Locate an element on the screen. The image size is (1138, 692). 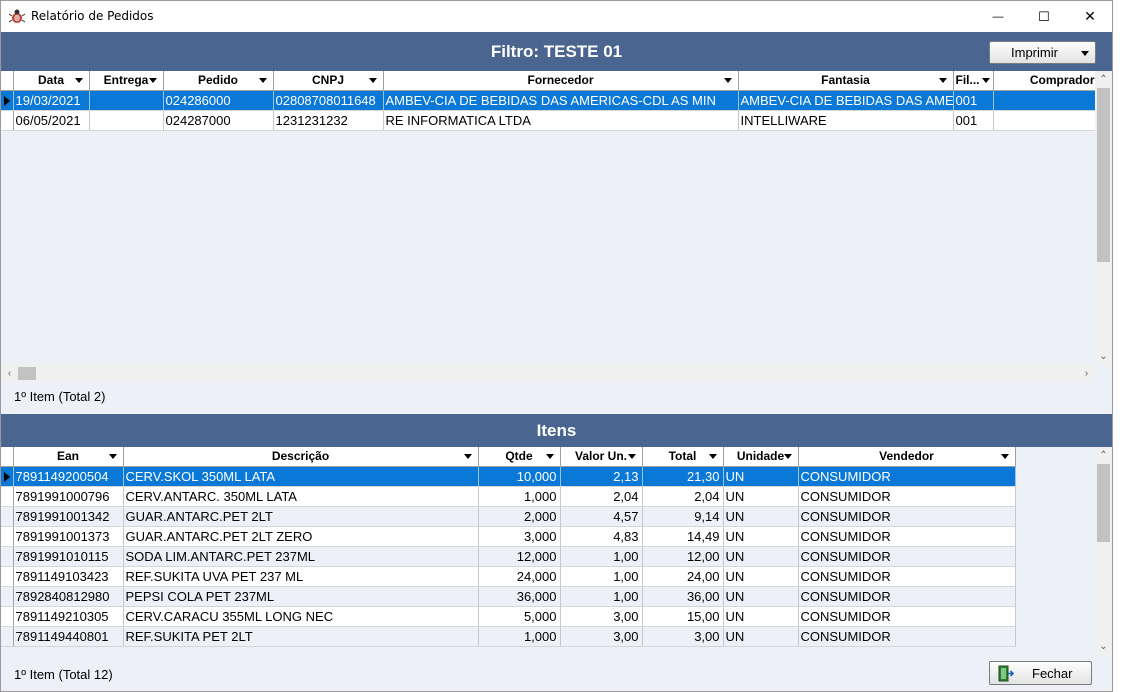
order-cell-data: 06/05/2021 is located at coordinates (51, 120).